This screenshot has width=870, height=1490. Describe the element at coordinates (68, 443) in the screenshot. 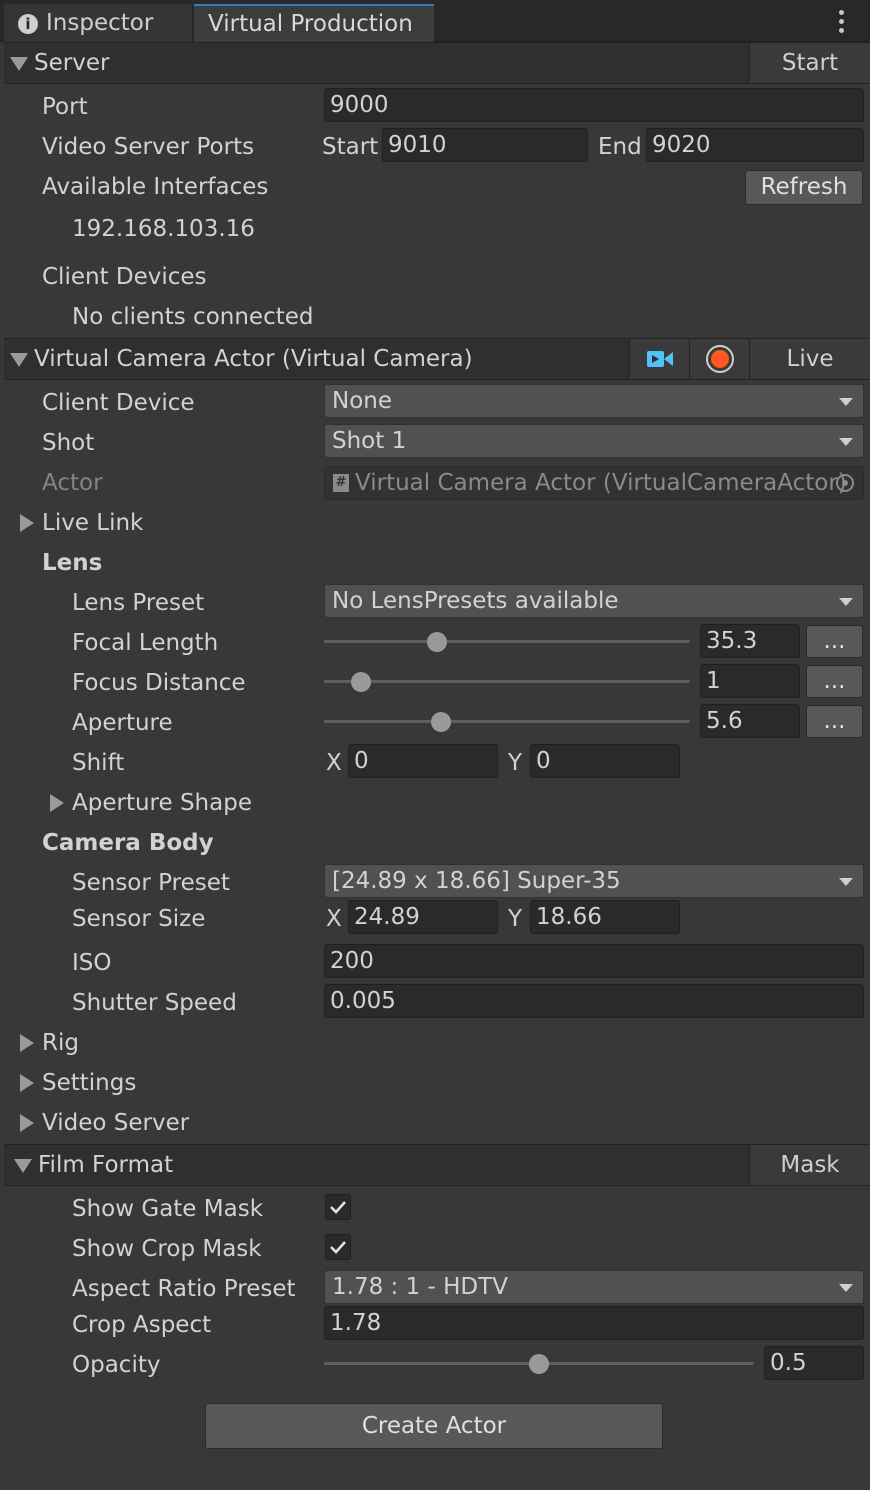

I see `shot-label: Shot` at that location.